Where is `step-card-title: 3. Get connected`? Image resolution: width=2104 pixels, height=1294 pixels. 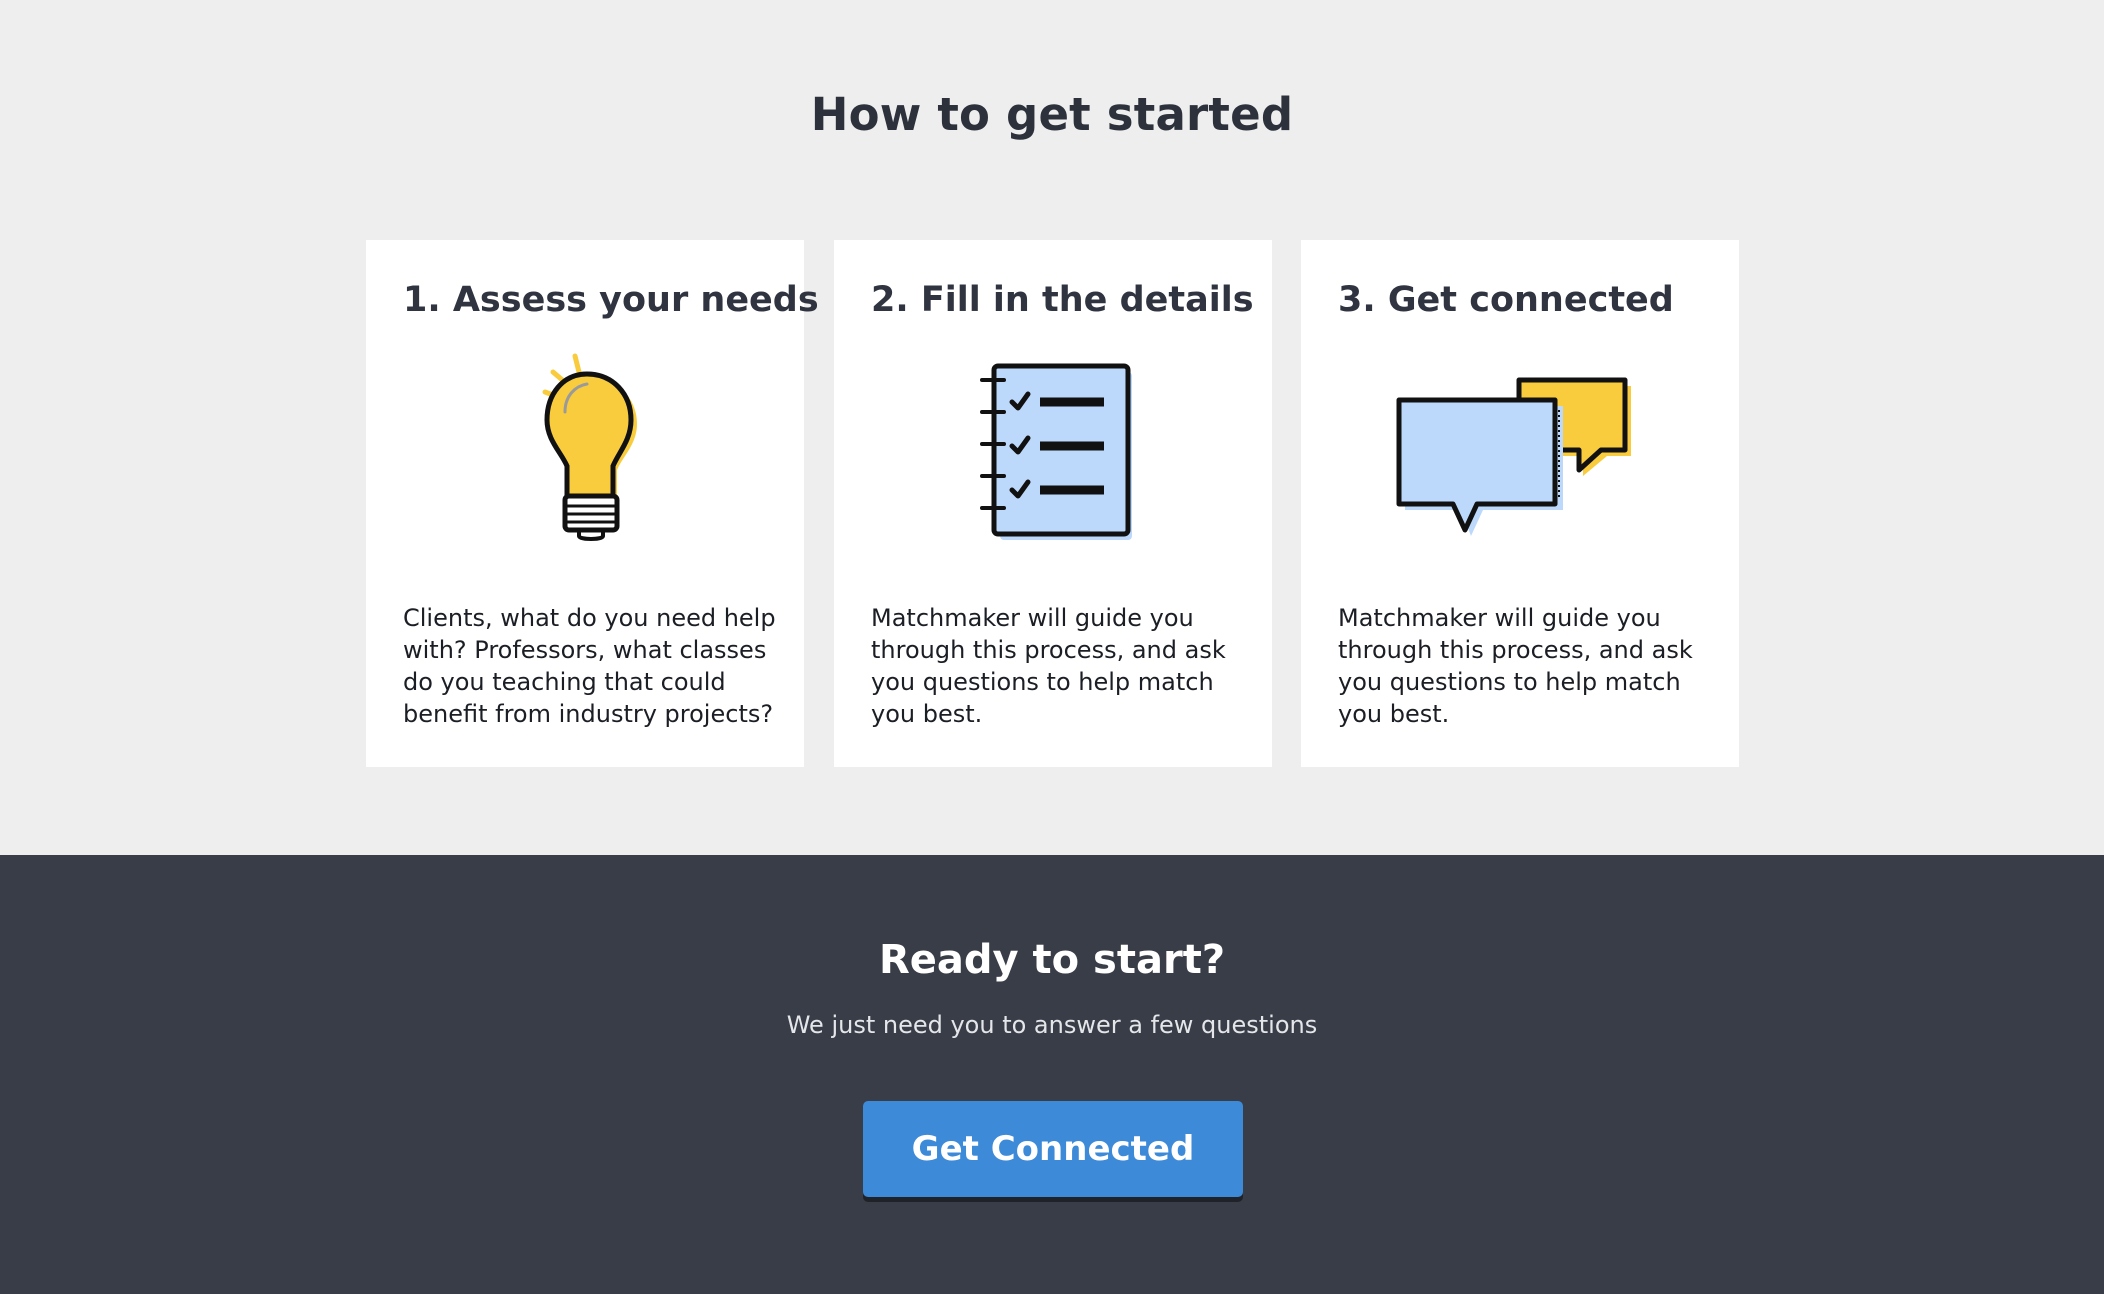 step-card-title: 3. Get connected is located at coordinates (1506, 300).